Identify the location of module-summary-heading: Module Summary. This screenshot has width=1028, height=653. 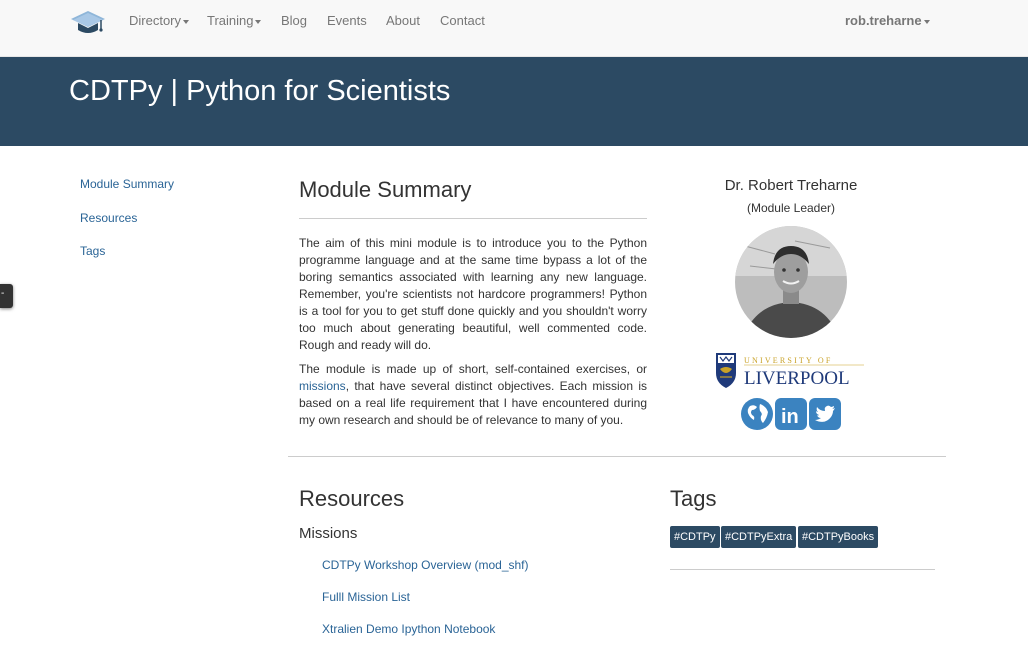
(385, 189).